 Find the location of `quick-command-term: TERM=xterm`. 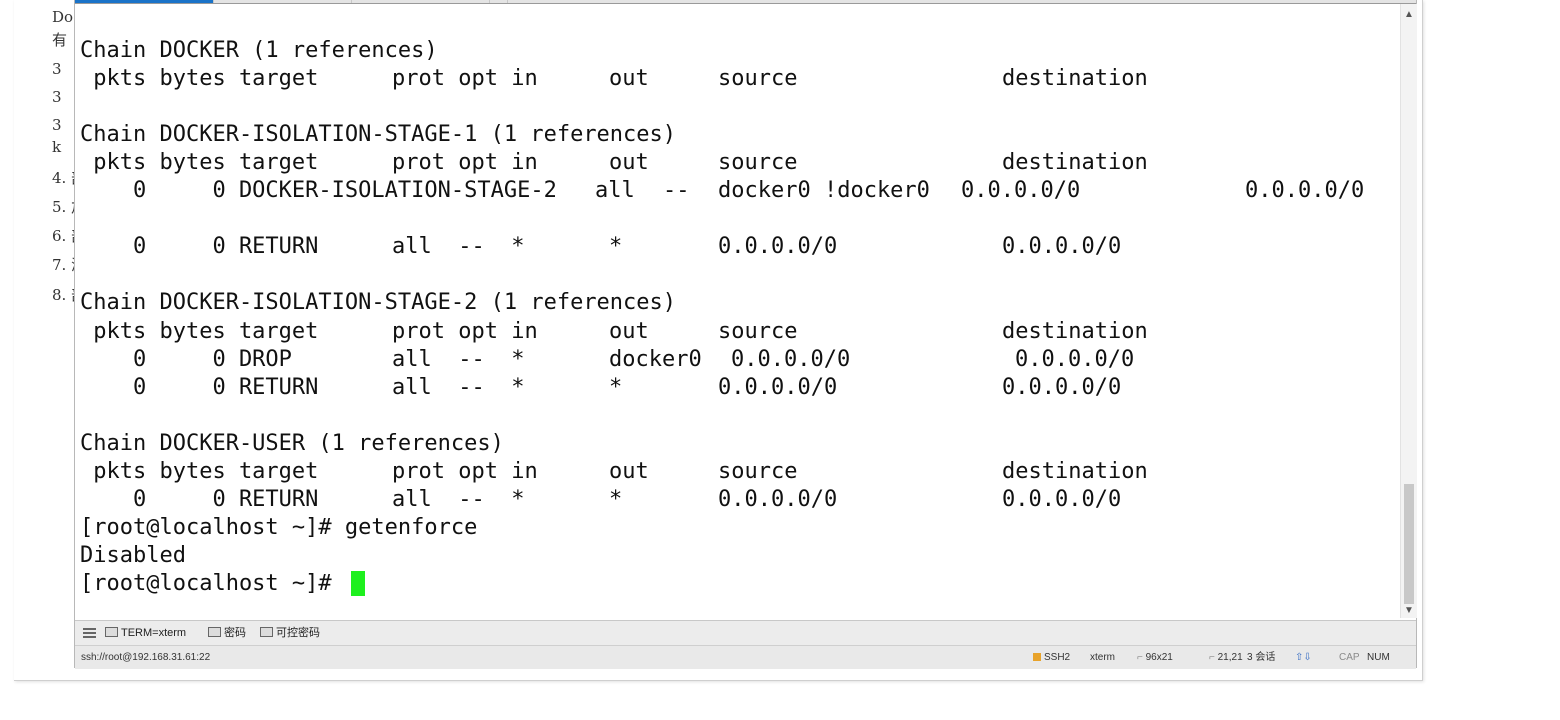

quick-command-term: TERM=xterm is located at coordinates (145, 633).